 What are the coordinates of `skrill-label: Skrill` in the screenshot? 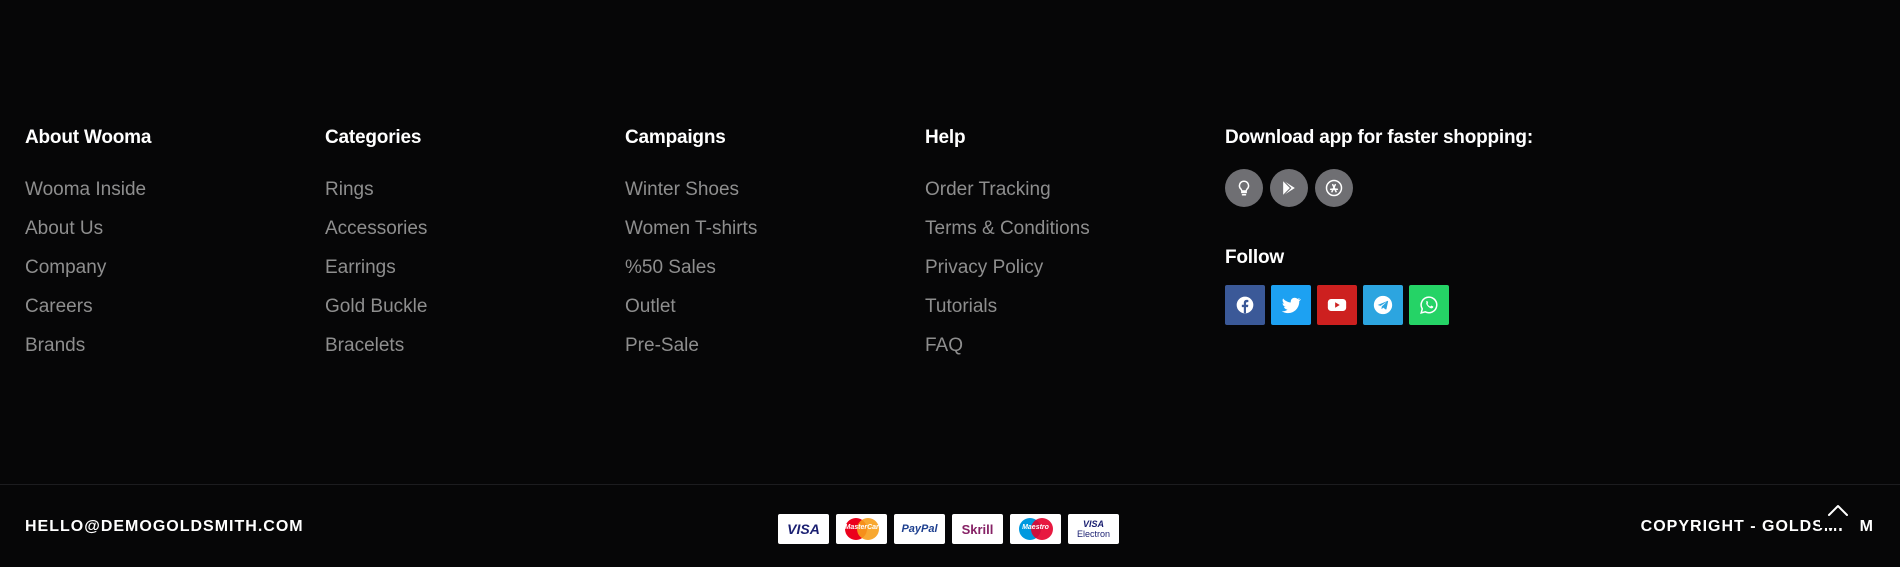 It's located at (977, 529).